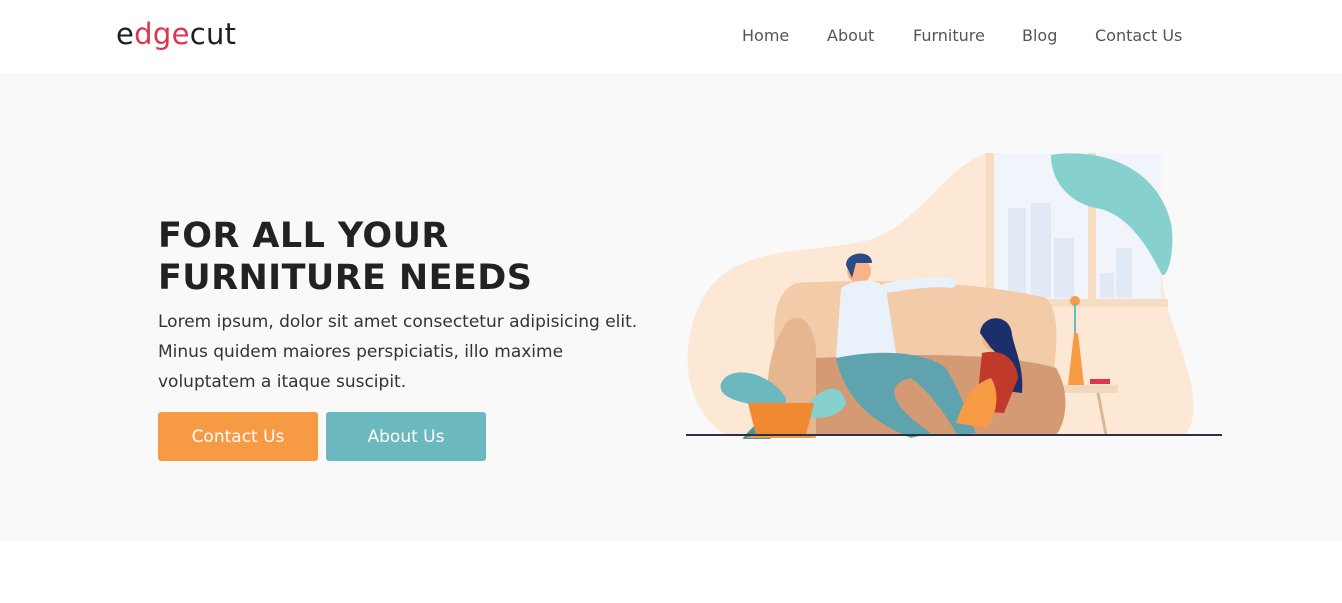 The height and width of the screenshot is (603, 1342). What do you see at coordinates (345, 257) in the screenshot?
I see `hero-title: FOR ALL YOUR FURNITURE NEEDS` at bounding box center [345, 257].